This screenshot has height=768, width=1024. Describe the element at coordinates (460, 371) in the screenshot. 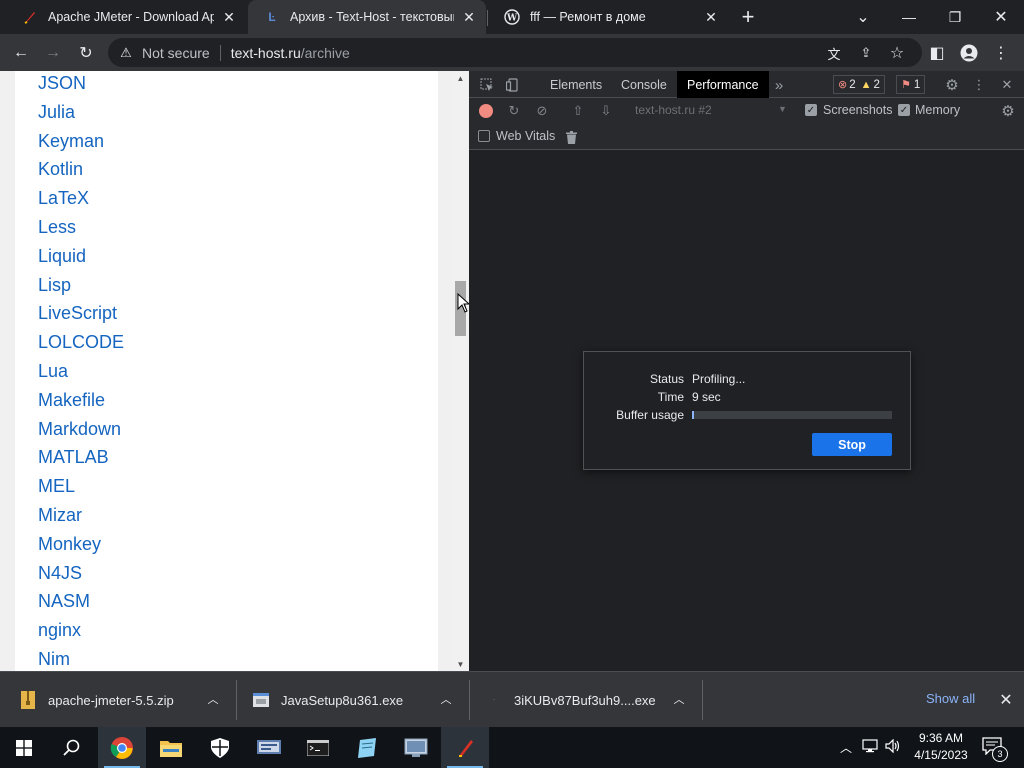

I see `page-scrollbar: ▲ ▼` at that location.